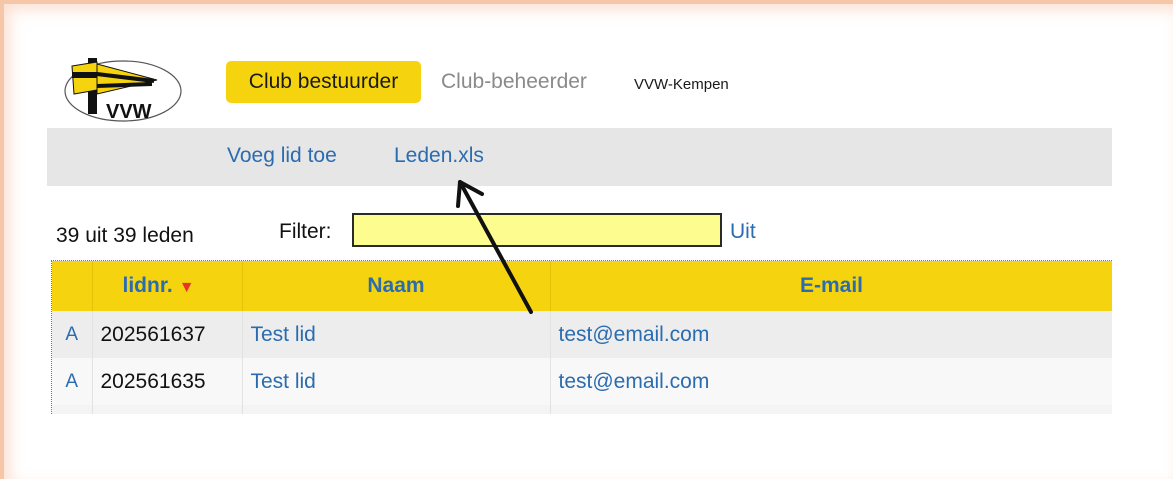  Describe the element at coordinates (305, 231) in the screenshot. I see `filter-label: Filter:` at that location.